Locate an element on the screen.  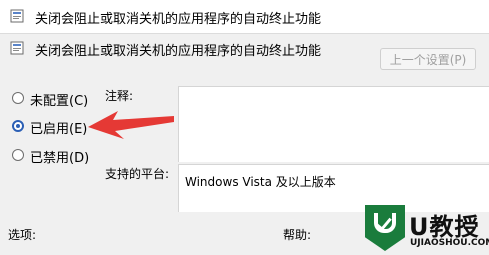
radio-label-enabled: 已启用(E) is located at coordinates (58, 127).